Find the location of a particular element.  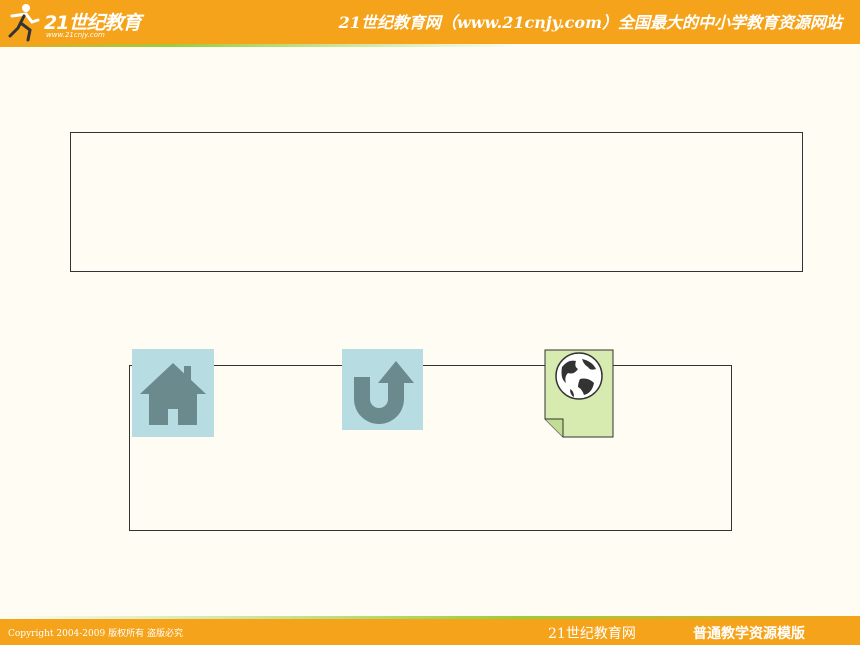

website-link-button is located at coordinates (579, 393).